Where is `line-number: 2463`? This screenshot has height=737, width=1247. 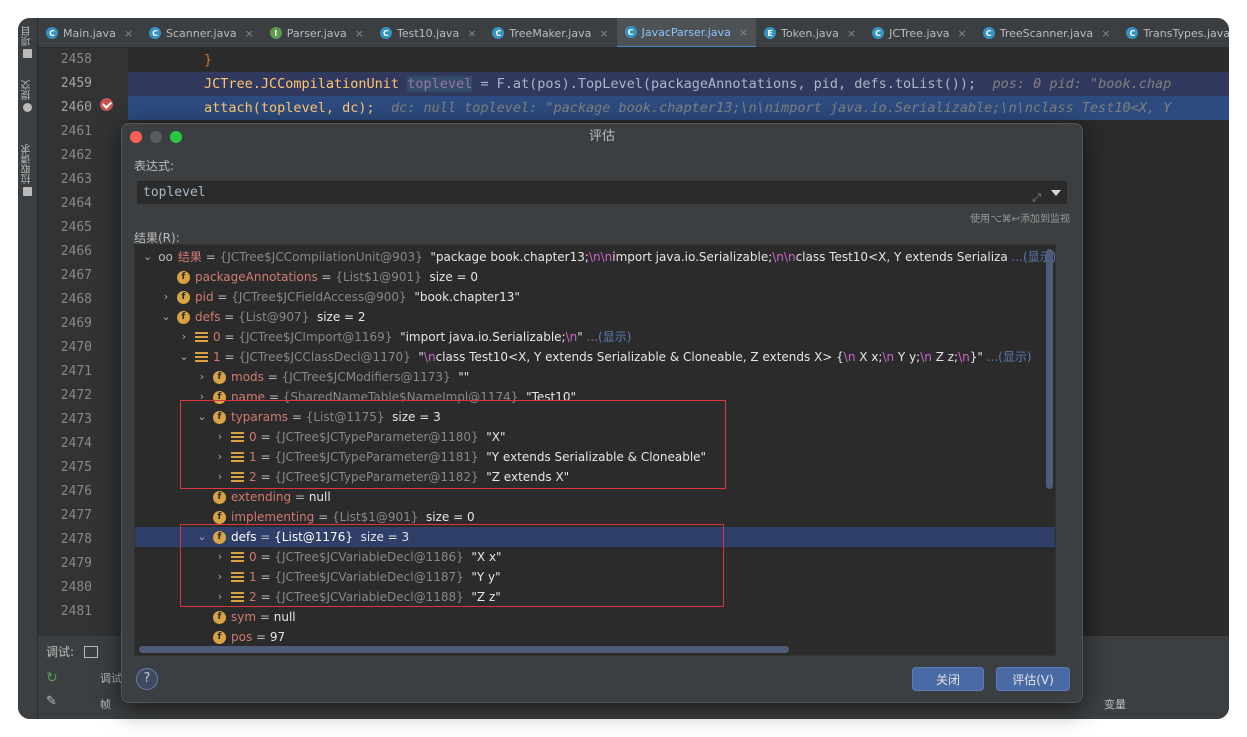
line-number: 2463 is located at coordinates (76, 179).